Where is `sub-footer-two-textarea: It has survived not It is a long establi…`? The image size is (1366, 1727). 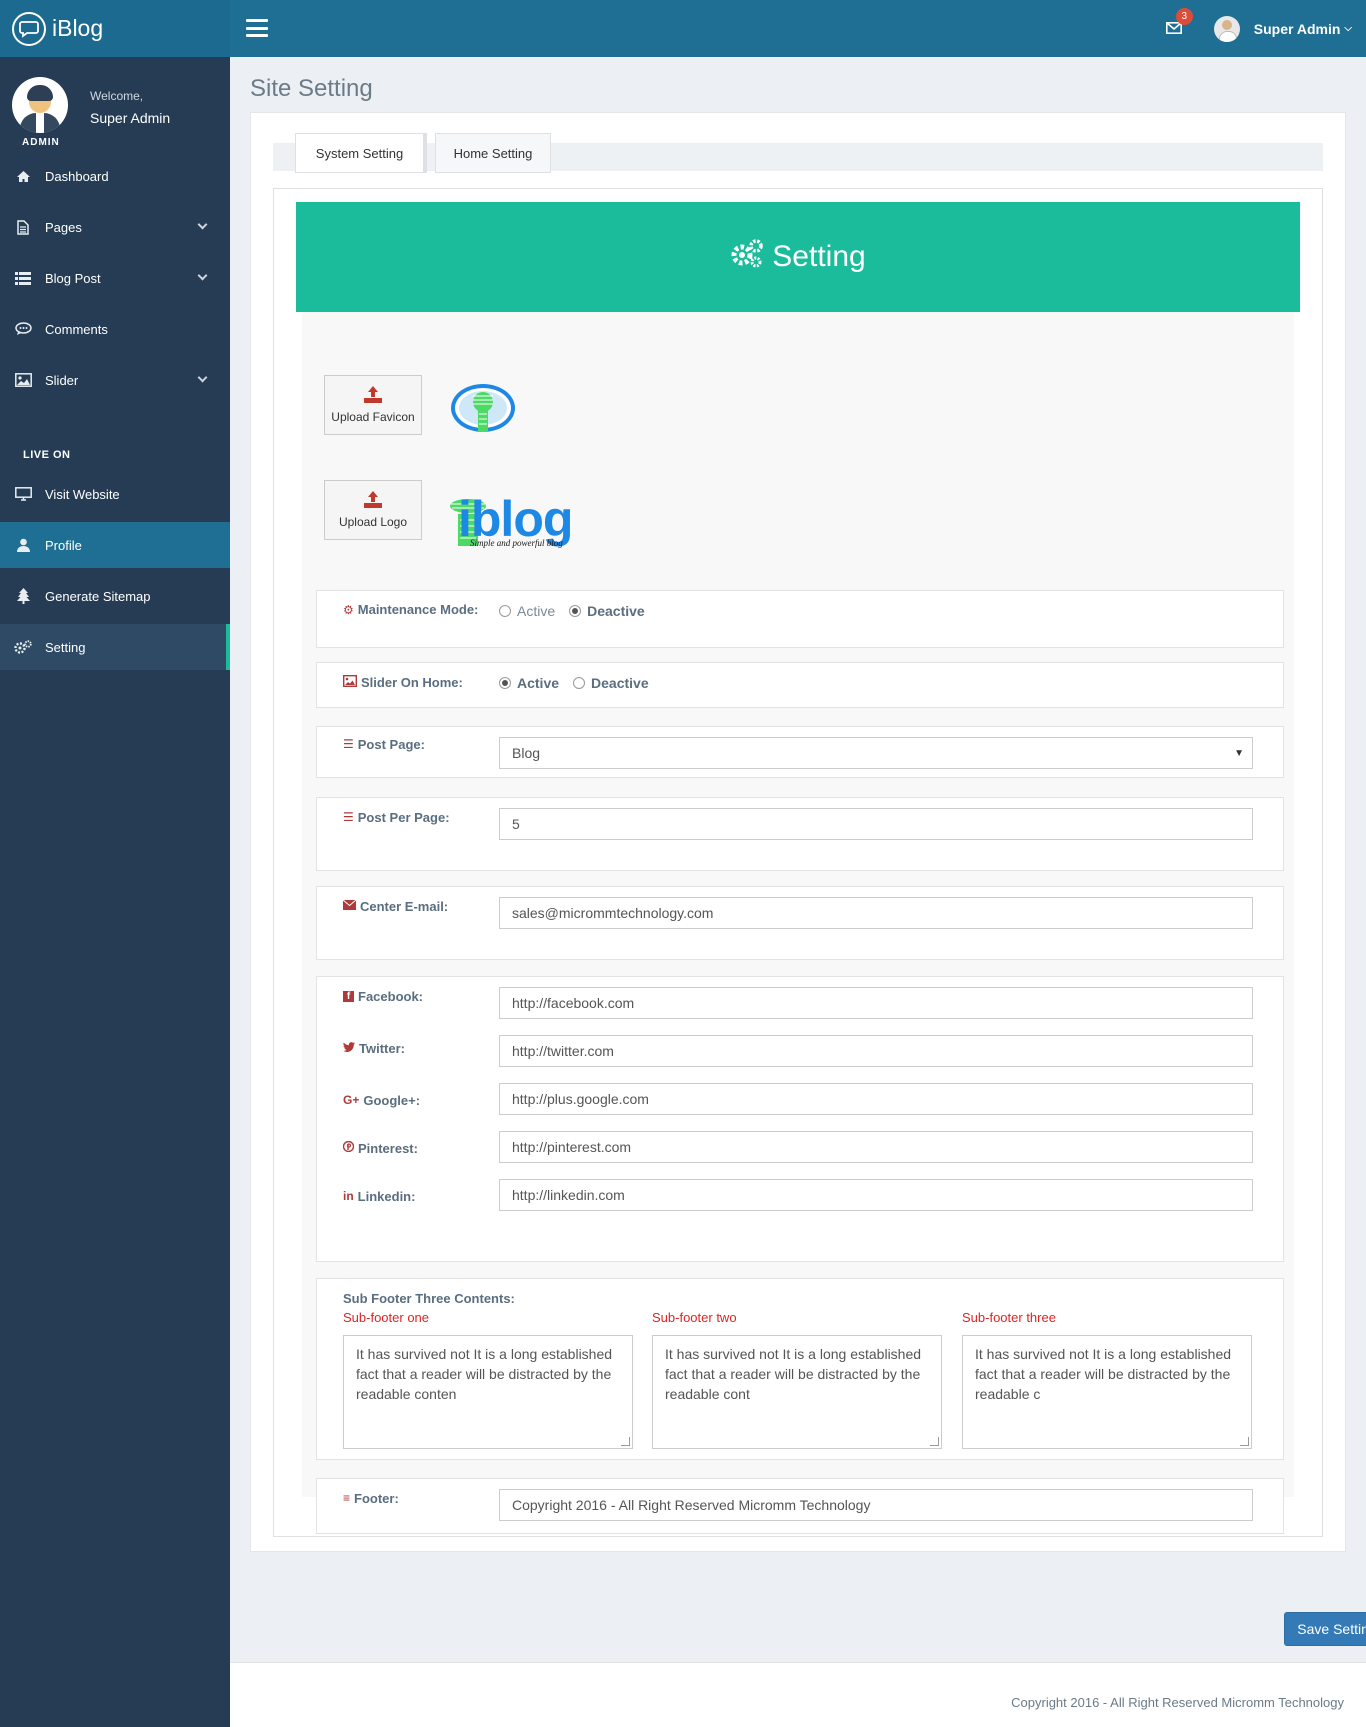
sub-footer-two-textarea: It has survived not It is a long establi… is located at coordinates (797, 1392).